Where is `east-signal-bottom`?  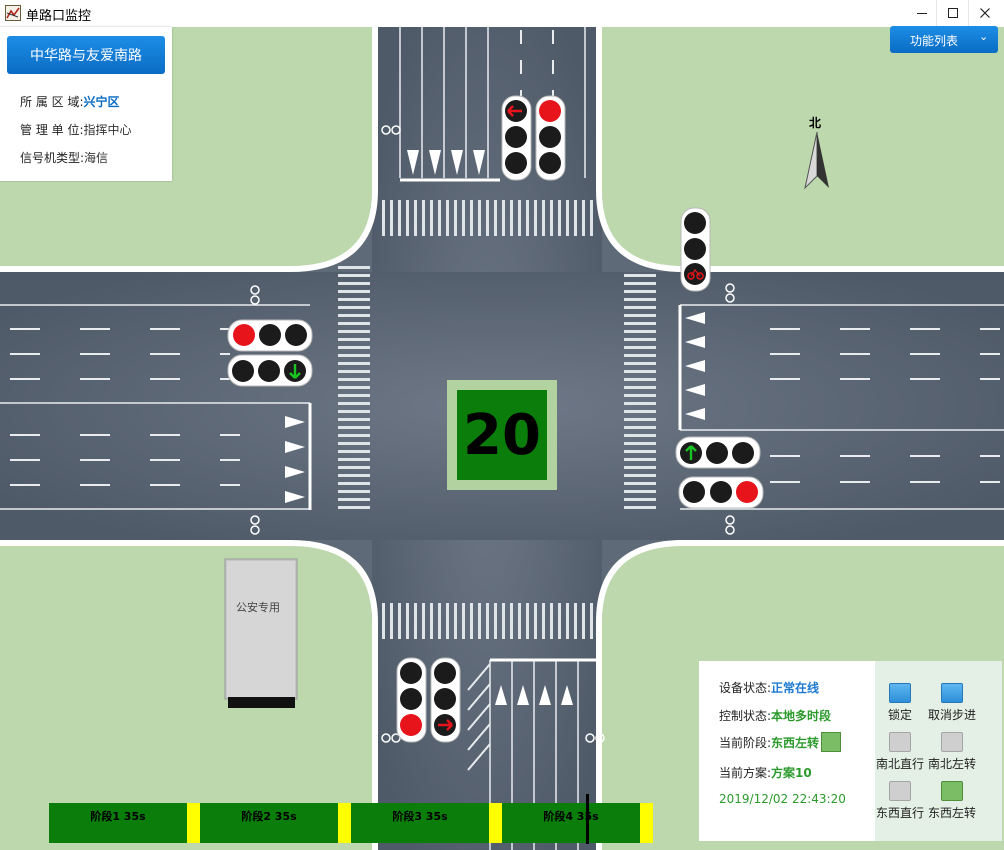
east-signal-bottom is located at coordinates (721, 492).